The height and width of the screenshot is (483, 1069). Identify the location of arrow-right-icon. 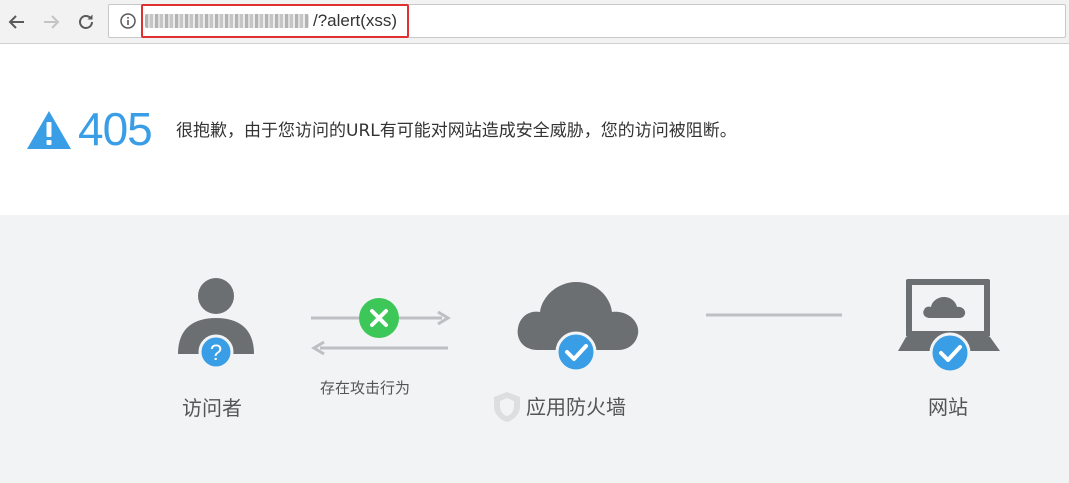
(52, 22).